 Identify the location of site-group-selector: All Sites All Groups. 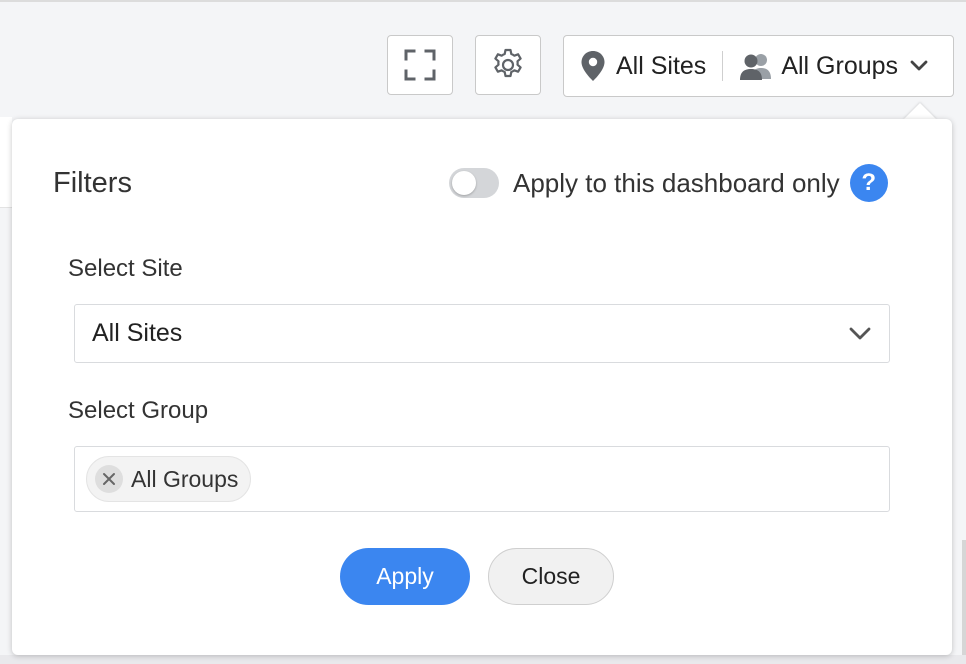
(758, 66).